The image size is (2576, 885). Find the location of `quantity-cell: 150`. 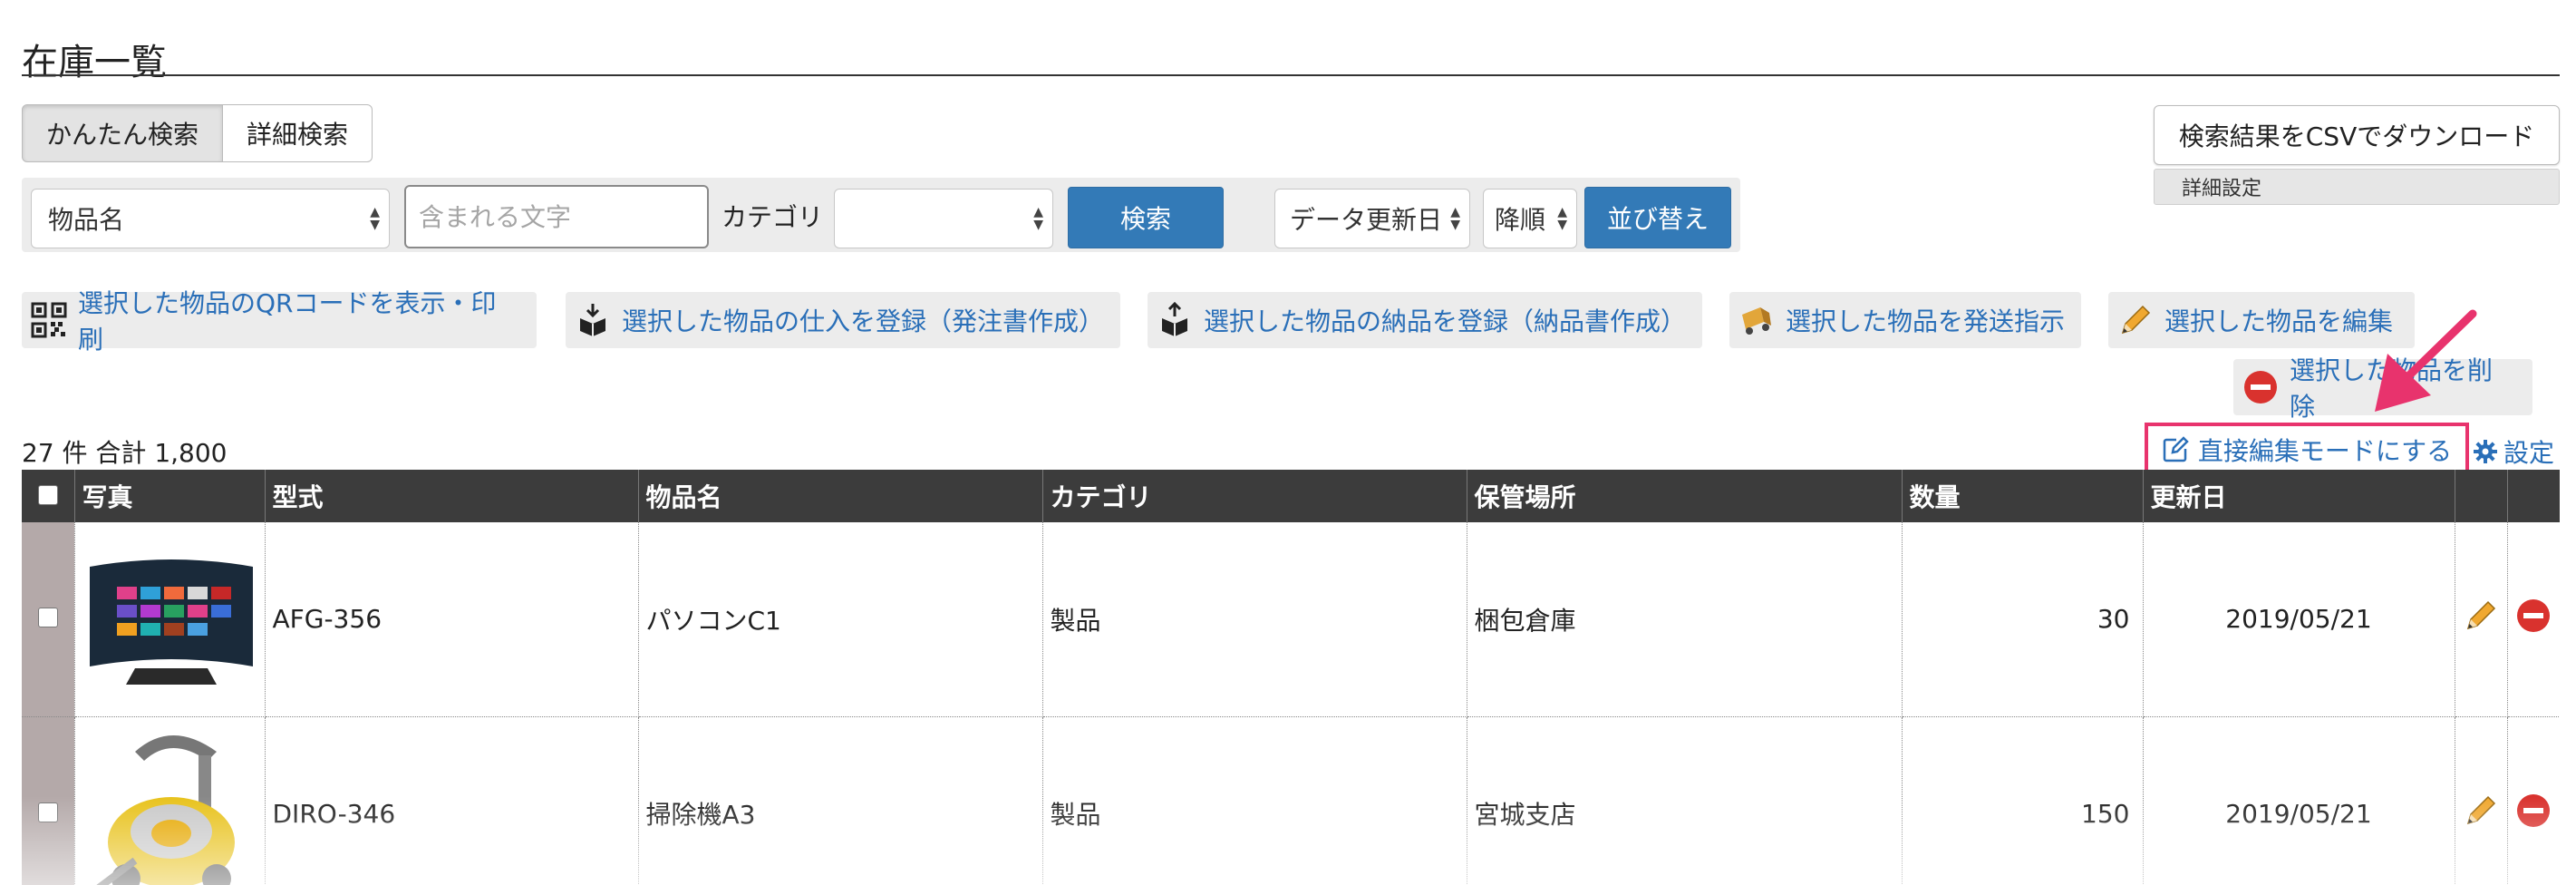

quantity-cell: 150 is located at coordinates (2023, 800).